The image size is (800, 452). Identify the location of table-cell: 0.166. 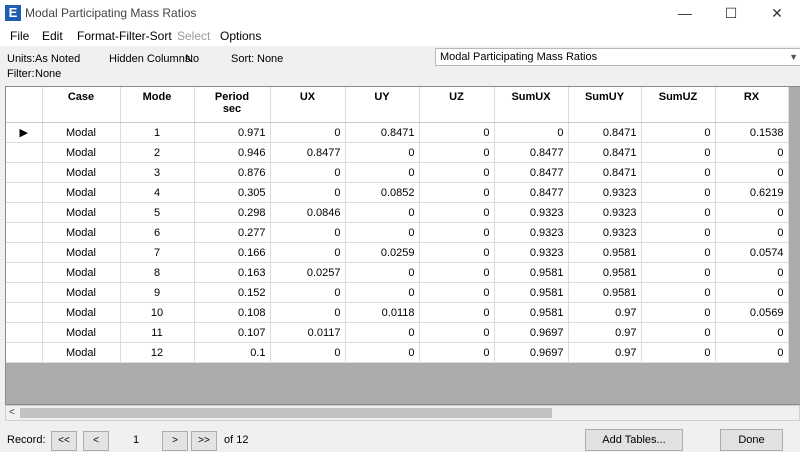
(232, 252).